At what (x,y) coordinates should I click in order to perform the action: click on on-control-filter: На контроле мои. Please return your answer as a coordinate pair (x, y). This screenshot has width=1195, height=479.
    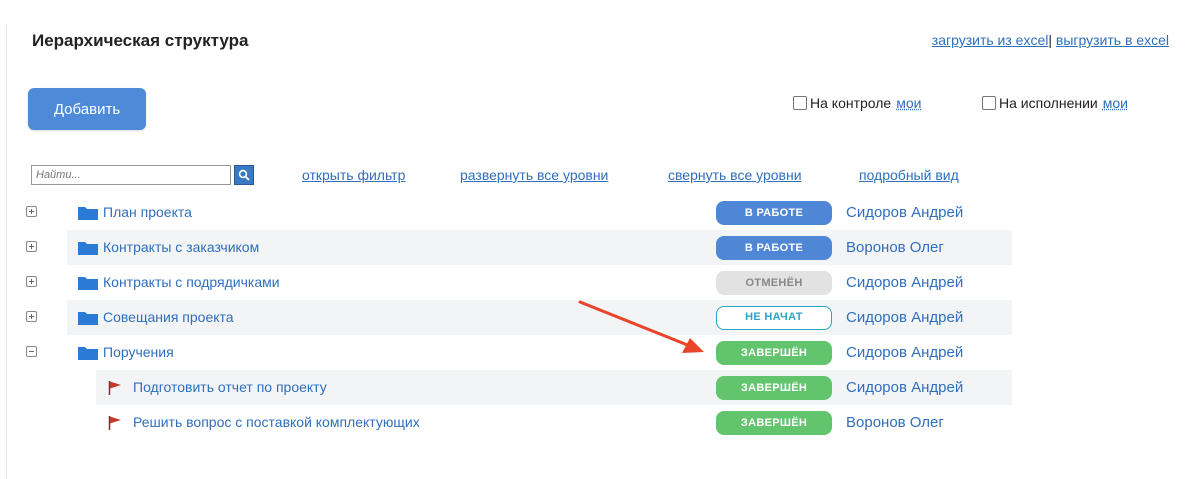
    Looking at the image, I should click on (857, 103).